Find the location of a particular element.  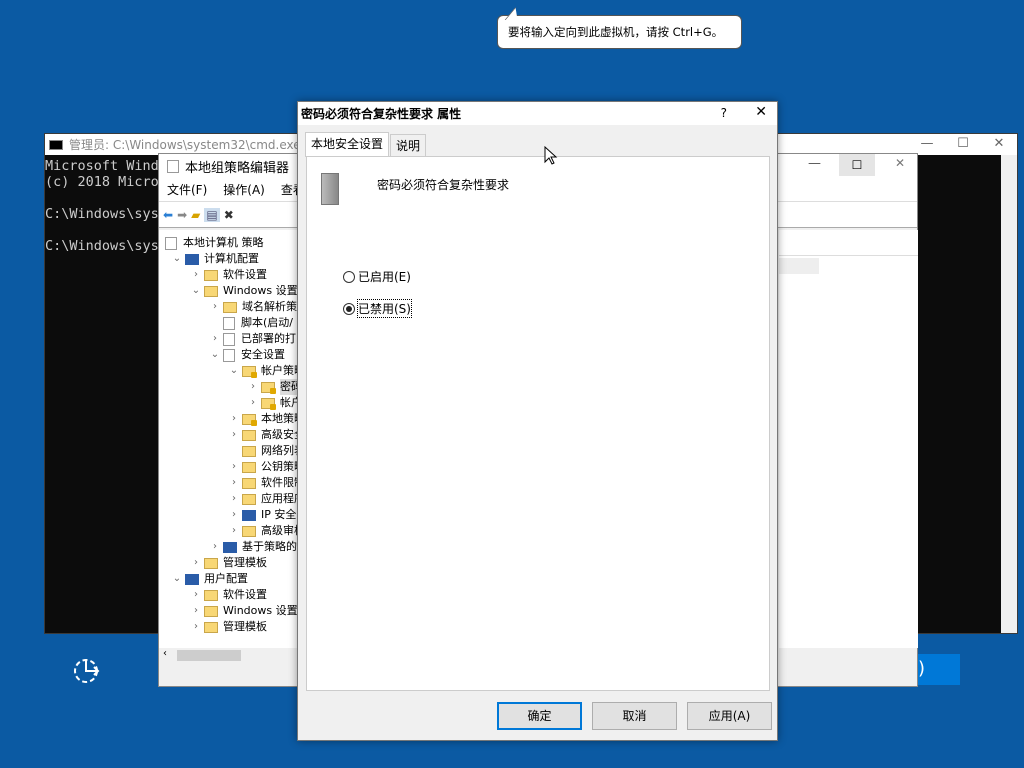

tree-item: ⌄ 安全设置 is located at coordinates (247, 355).